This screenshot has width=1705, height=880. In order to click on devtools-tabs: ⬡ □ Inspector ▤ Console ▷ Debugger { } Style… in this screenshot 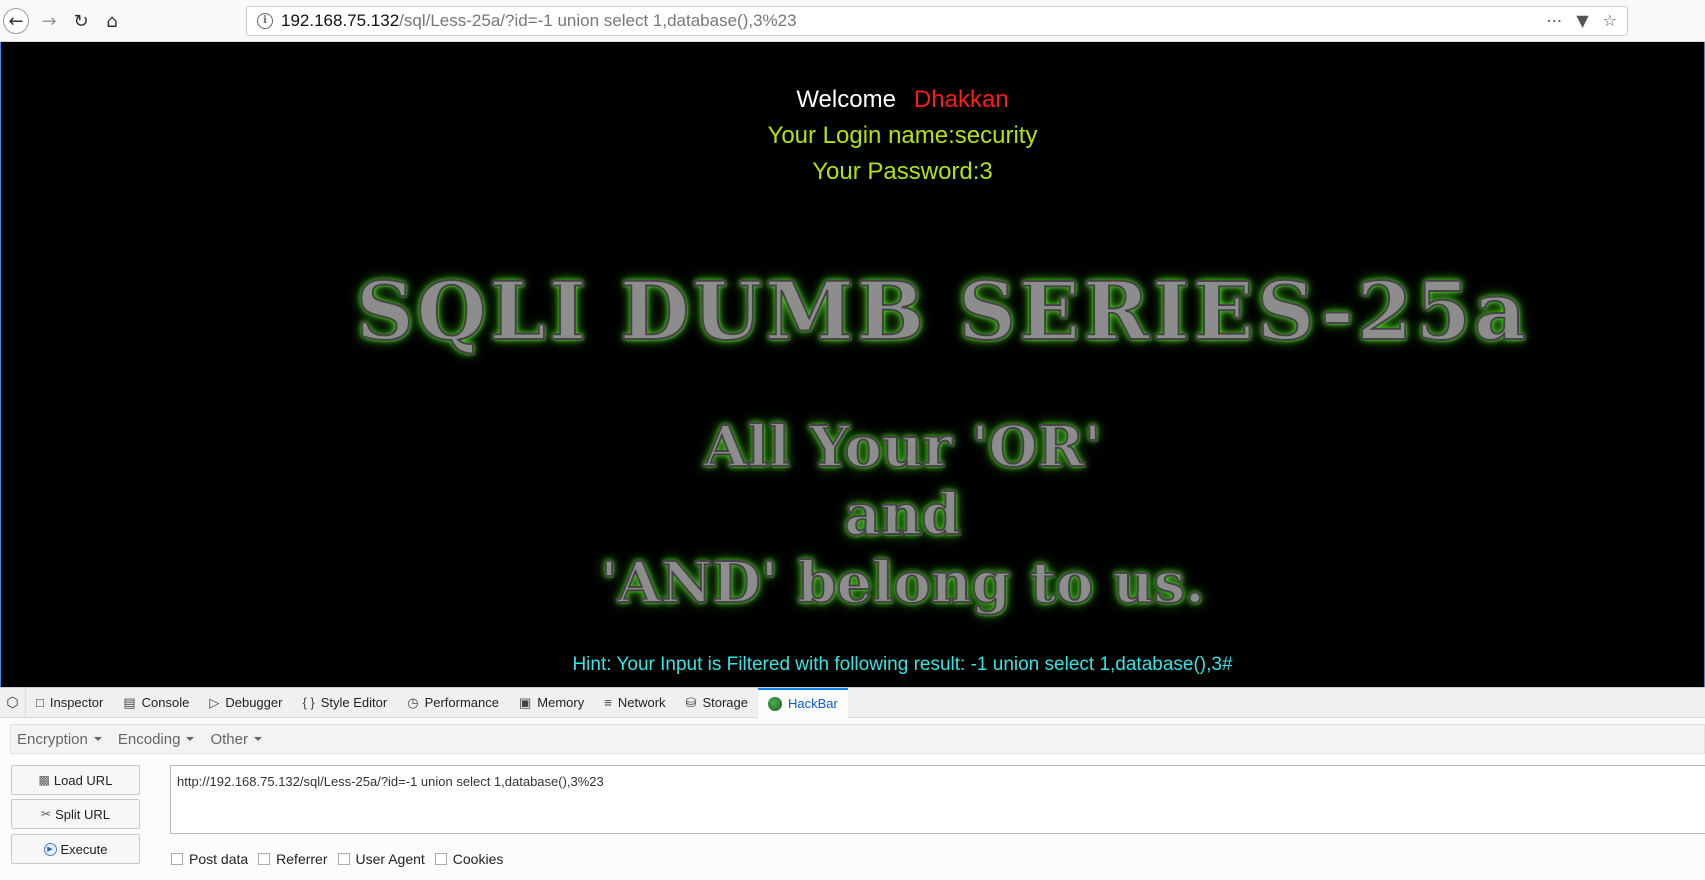, I will do `click(852, 702)`.